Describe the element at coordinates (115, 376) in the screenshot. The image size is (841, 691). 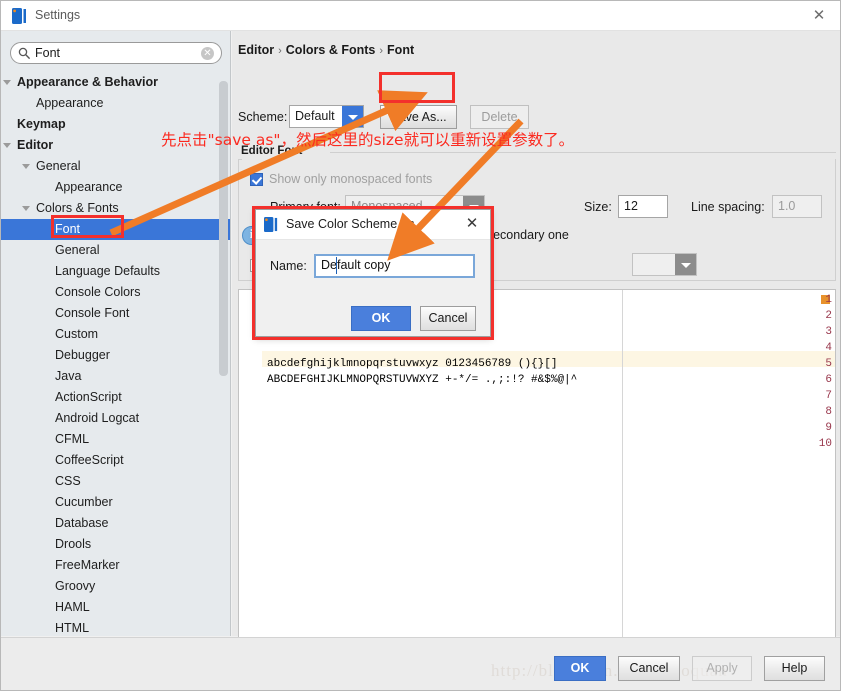
I see `sidebar-item-java: Java` at that location.